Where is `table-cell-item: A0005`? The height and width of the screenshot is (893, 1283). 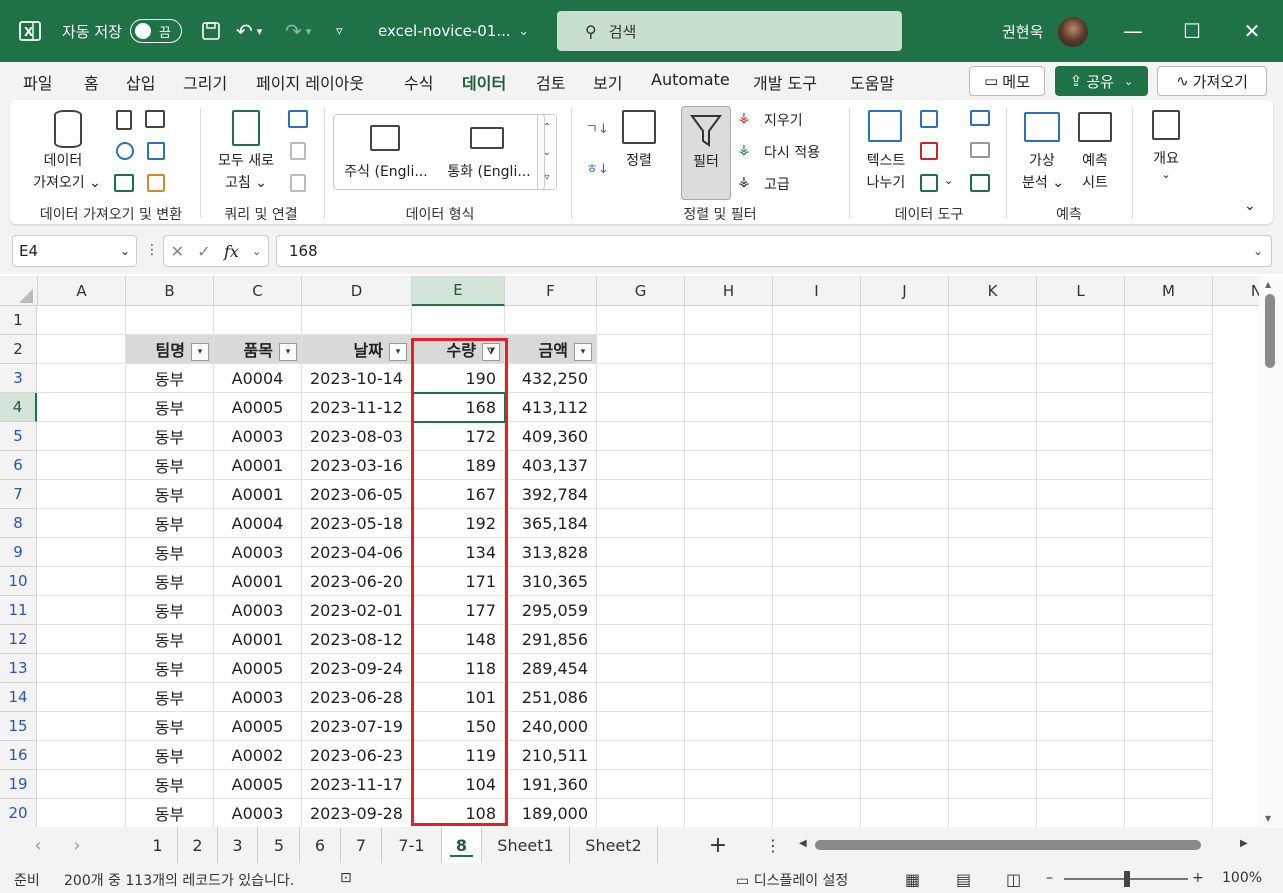
table-cell-item: A0005 is located at coordinates (258, 784).